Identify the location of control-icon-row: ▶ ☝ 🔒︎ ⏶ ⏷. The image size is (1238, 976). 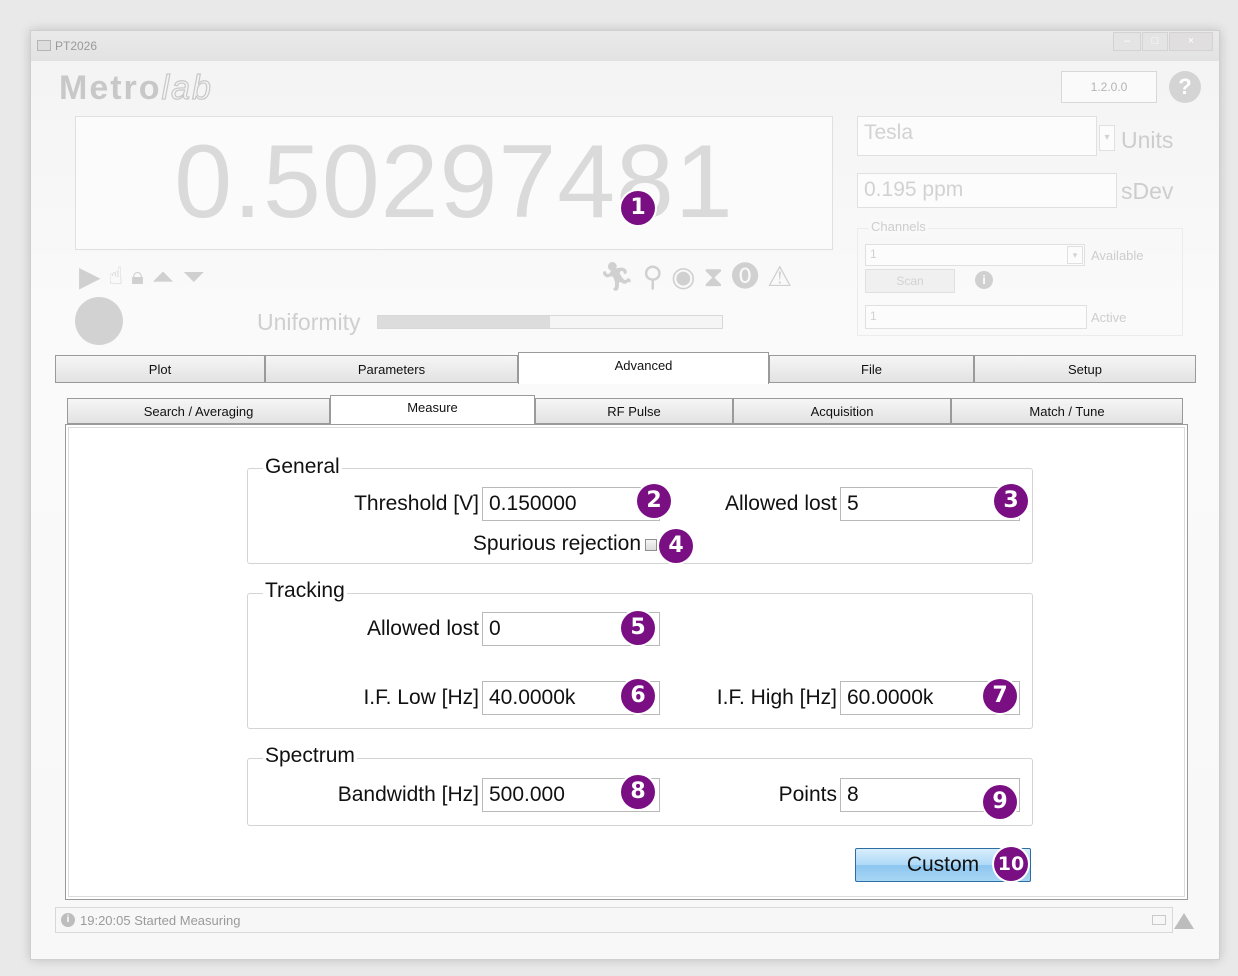
(142, 277).